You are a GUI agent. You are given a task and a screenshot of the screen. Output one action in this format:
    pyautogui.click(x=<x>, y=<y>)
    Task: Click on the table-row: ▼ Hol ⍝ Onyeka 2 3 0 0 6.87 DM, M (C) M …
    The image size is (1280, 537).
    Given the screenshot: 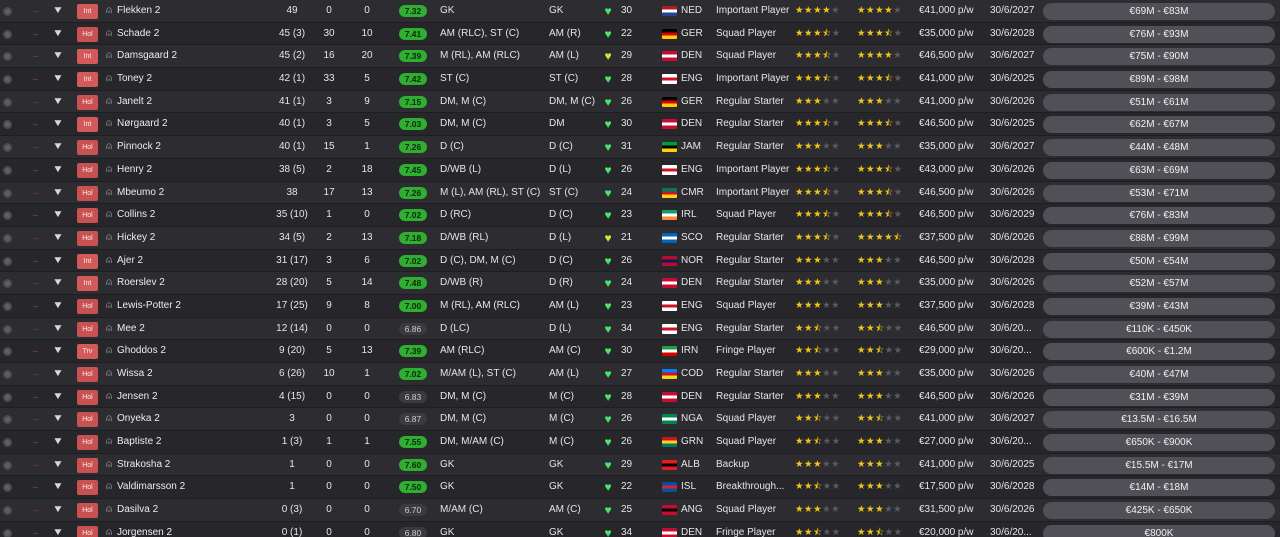 What is the action you would take?
    pyautogui.click(x=640, y=420)
    